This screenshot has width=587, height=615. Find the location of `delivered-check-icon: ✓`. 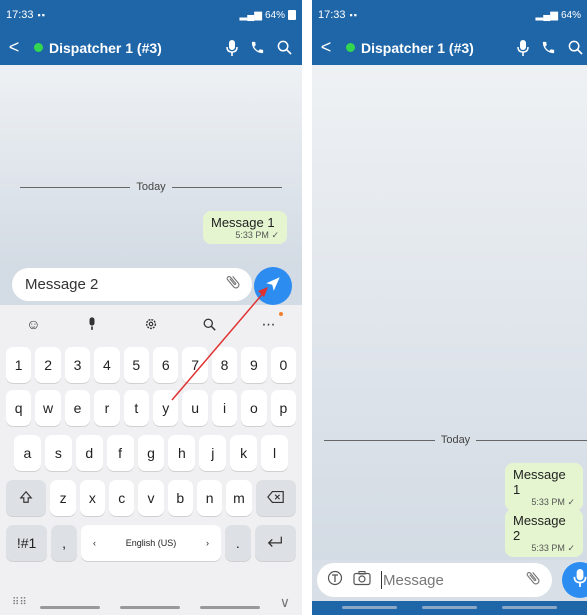

delivered-check-icon: ✓ is located at coordinates (275, 235).